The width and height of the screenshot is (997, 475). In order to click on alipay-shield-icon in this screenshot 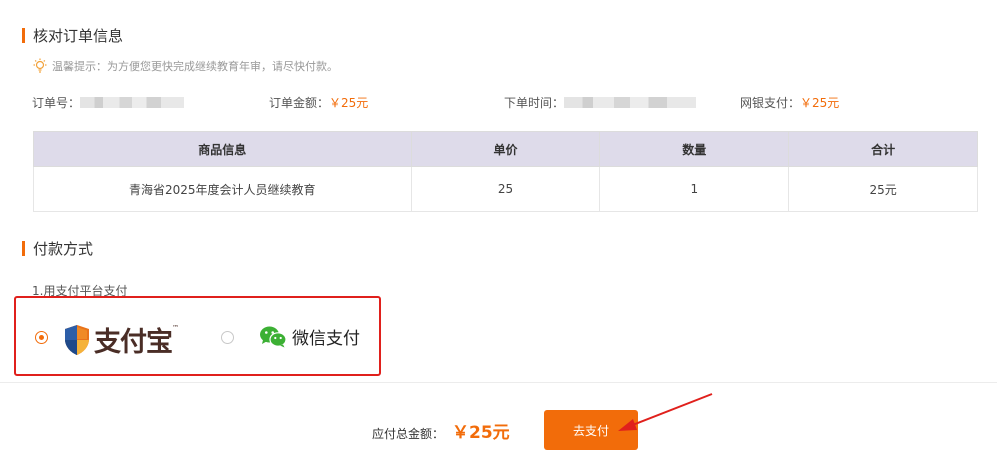, I will do `click(77, 339)`.